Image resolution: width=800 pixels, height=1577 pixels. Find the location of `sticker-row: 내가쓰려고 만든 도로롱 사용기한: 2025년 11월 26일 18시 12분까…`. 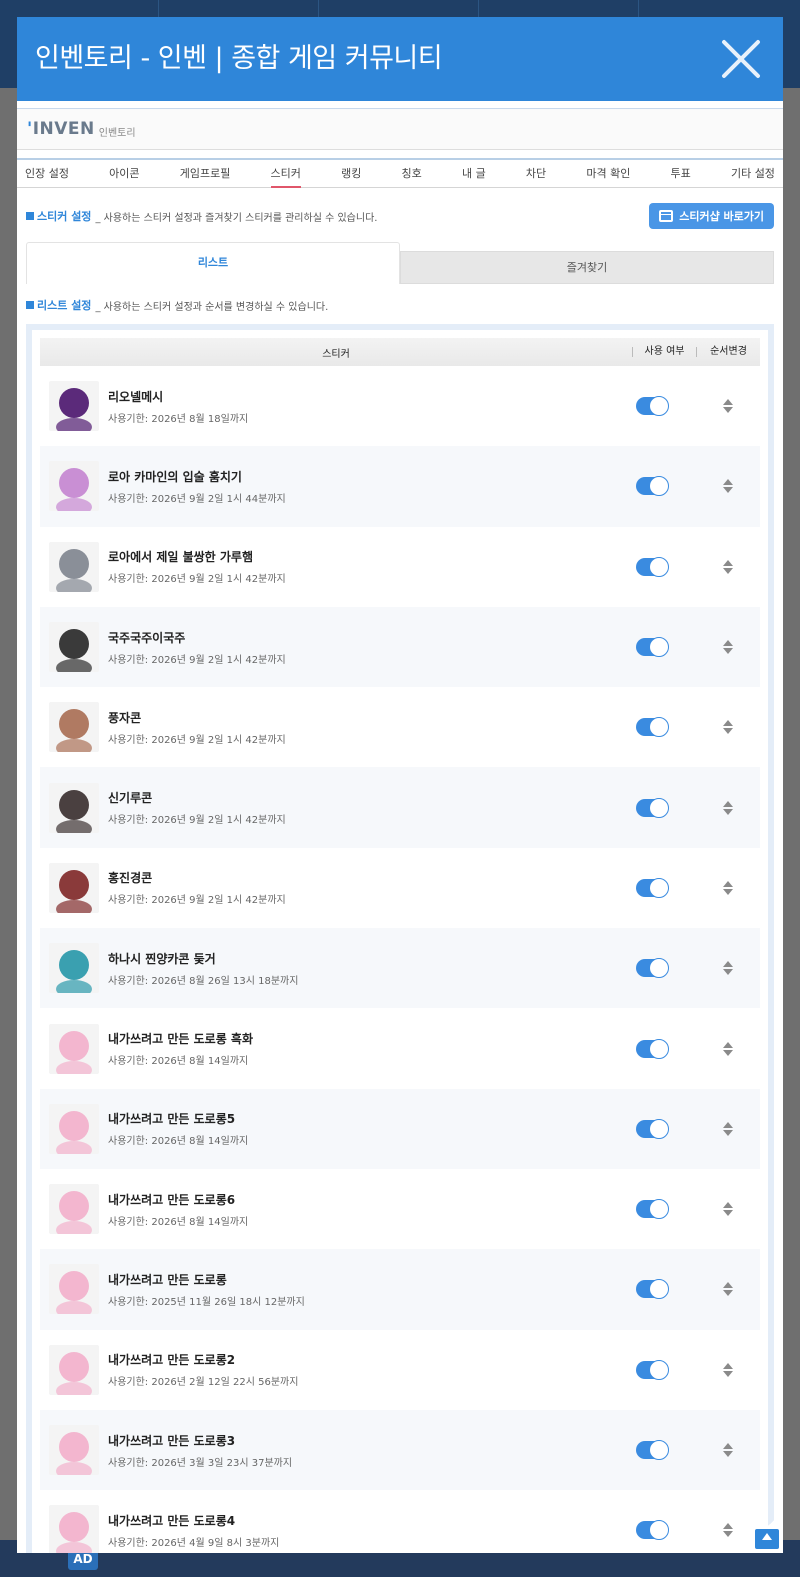

sticker-row: 내가쓰려고 만든 도로롱 사용기한: 2025년 11월 26일 18시 12분까… is located at coordinates (400, 1289).